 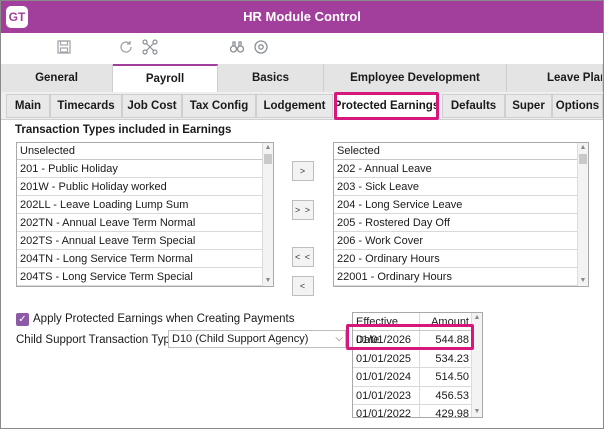 I want to click on list-item: 202 - Annual Leave, so click(x=461, y=169).